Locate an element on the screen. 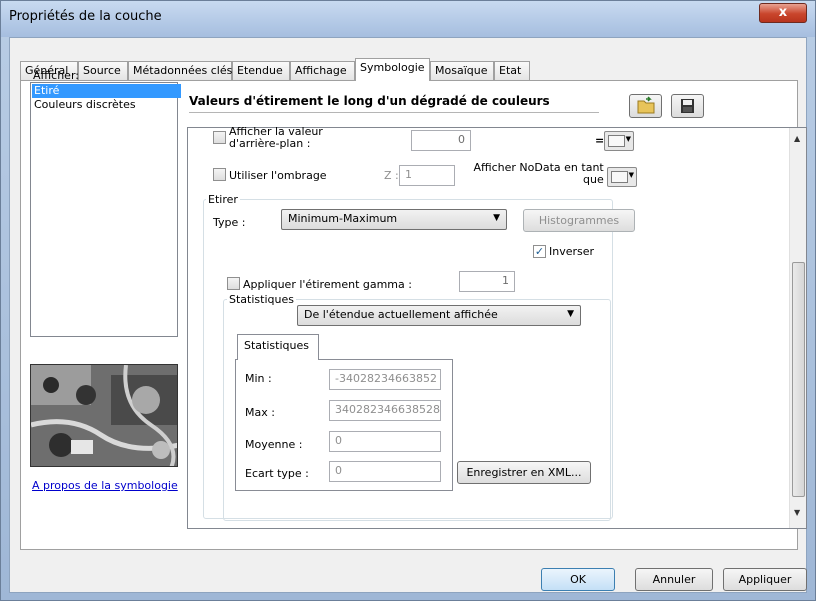 This screenshot has height=601, width=816. background-color-picker: ▼ is located at coordinates (619, 141).